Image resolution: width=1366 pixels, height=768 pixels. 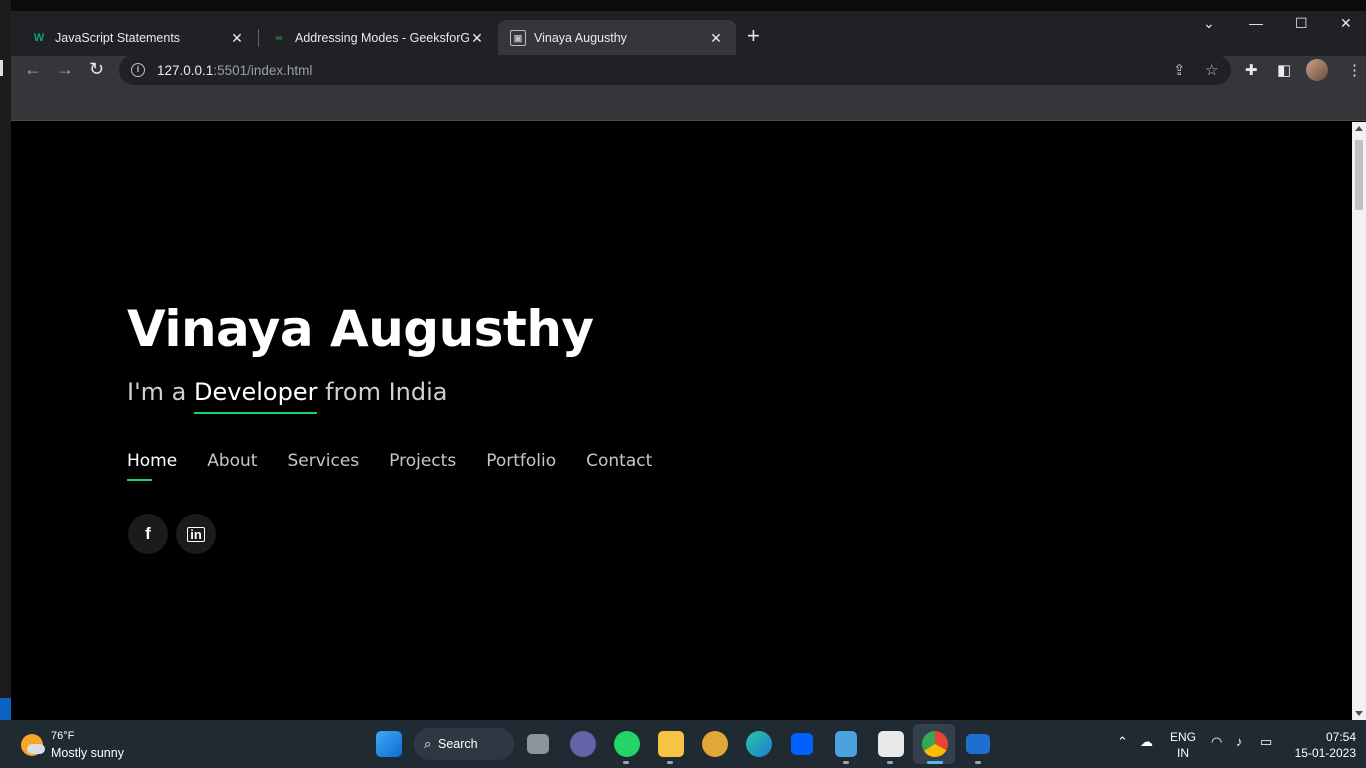 I want to click on language-code: ENG, so click(x=1183, y=737).